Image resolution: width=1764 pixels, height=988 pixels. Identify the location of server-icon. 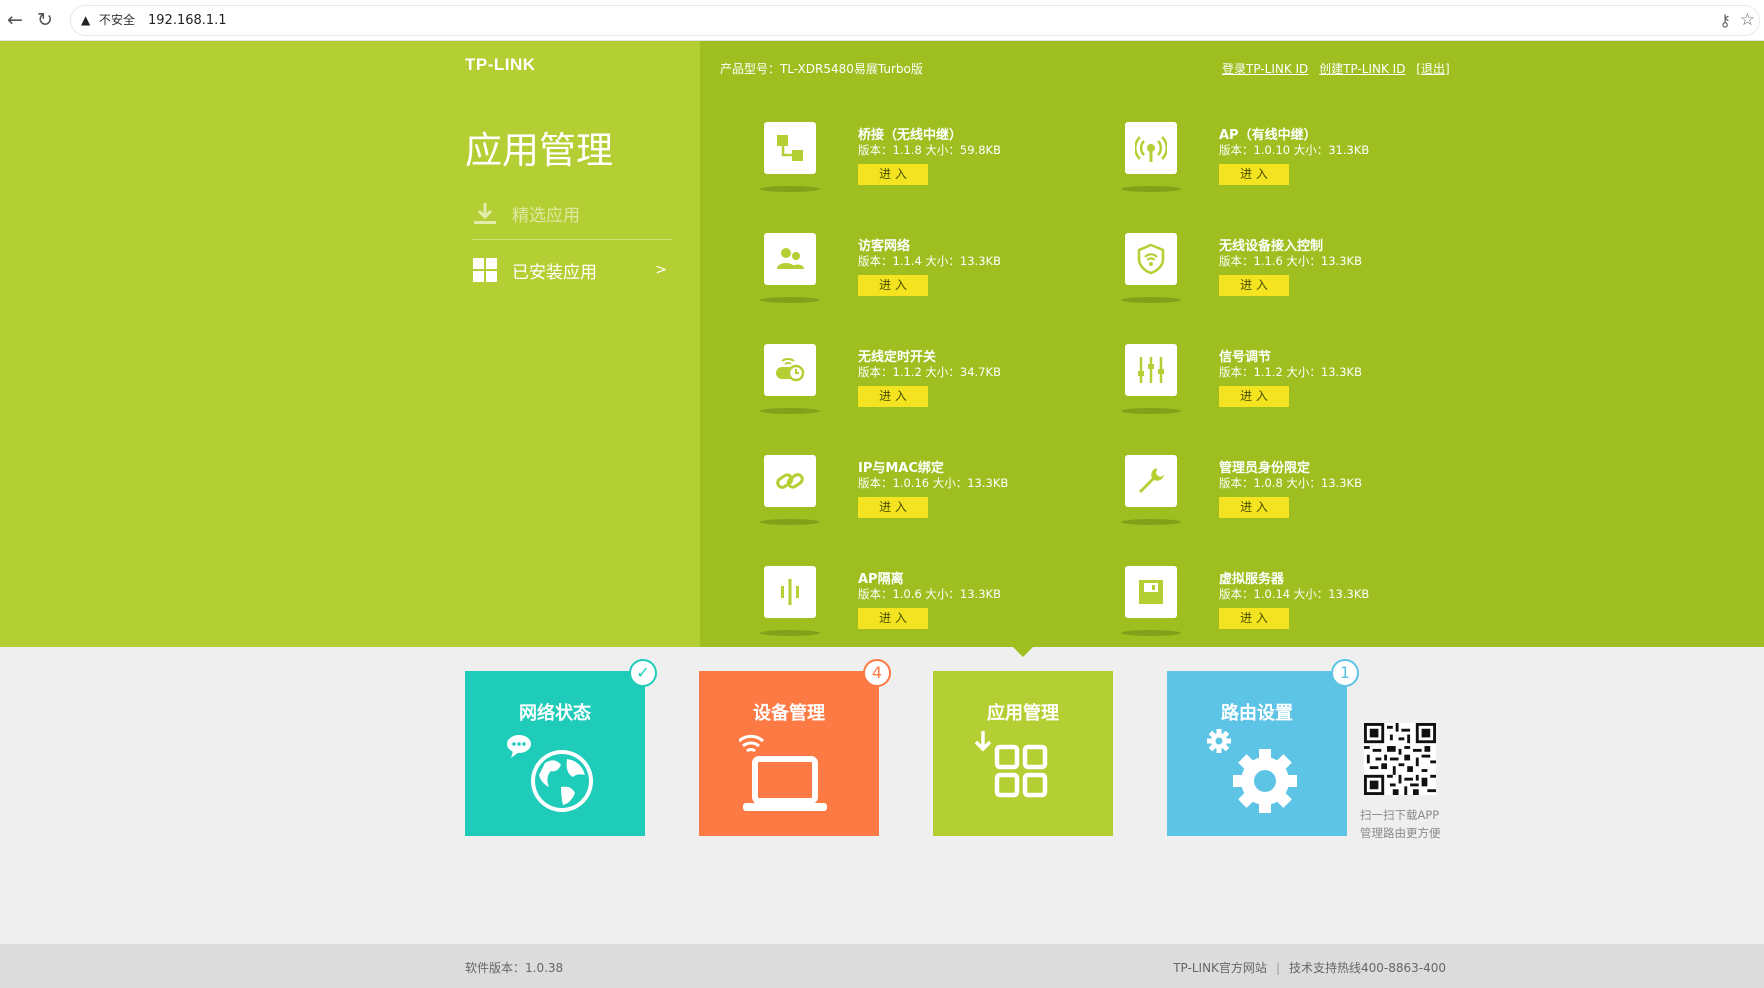
(1151, 592).